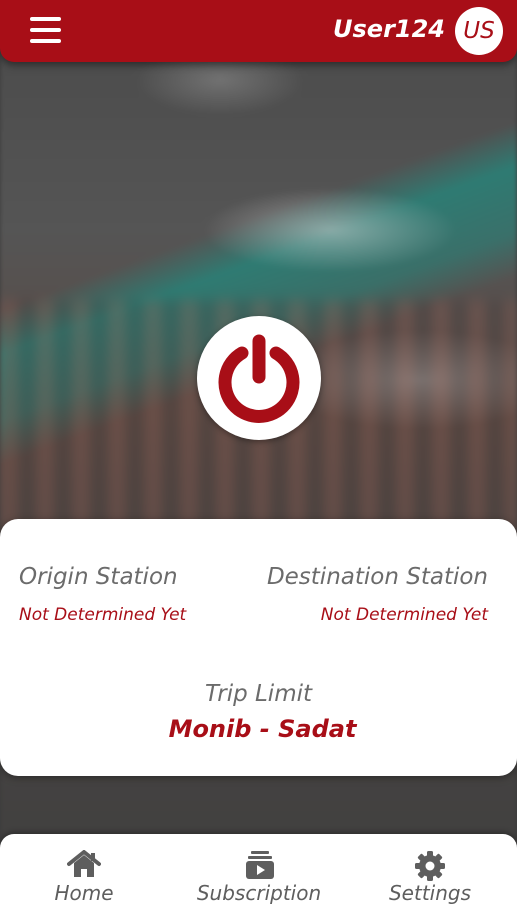 The image size is (517, 919). I want to click on destination-station-value: Not Determined Yet, so click(404, 615).